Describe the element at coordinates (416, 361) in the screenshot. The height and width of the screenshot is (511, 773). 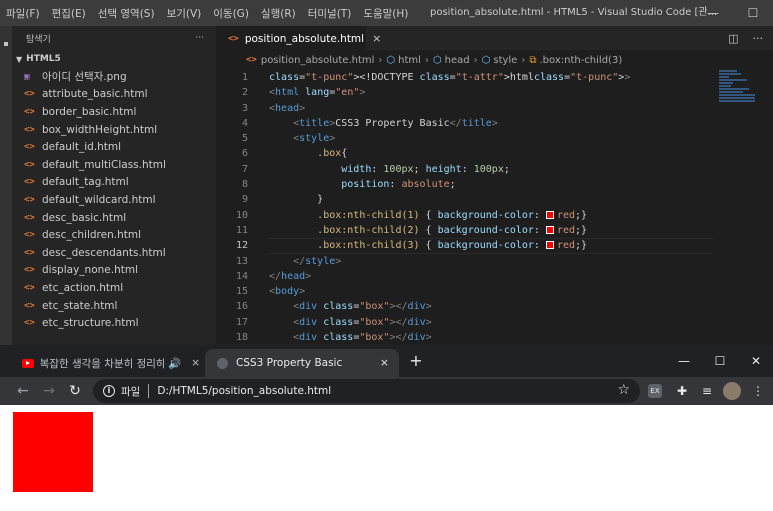
I see `new-tab-button: +` at that location.